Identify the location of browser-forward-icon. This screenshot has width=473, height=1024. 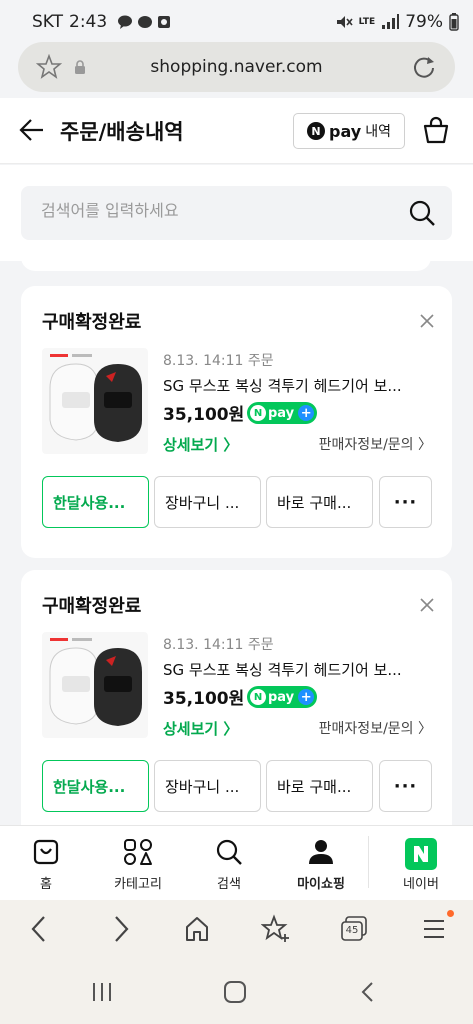
(121, 929).